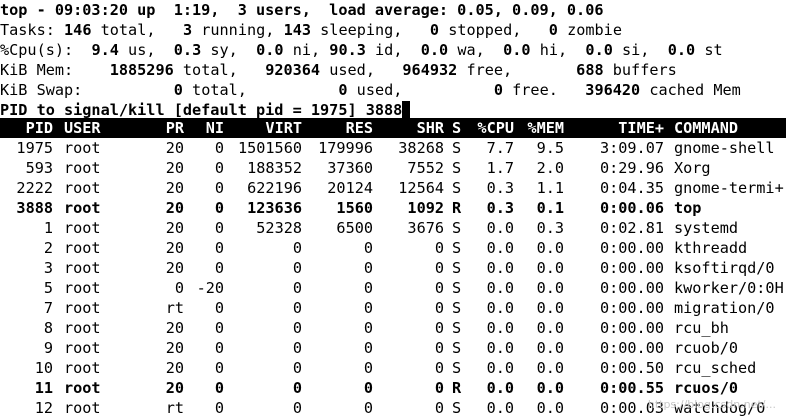 The image size is (786, 418). I want to click on cell-cpu: 0.3, so click(500, 188).